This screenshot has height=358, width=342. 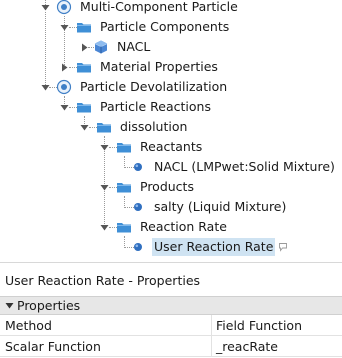 I want to click on collapse-toggle-particle-reactions, so click(x=64, y=107).